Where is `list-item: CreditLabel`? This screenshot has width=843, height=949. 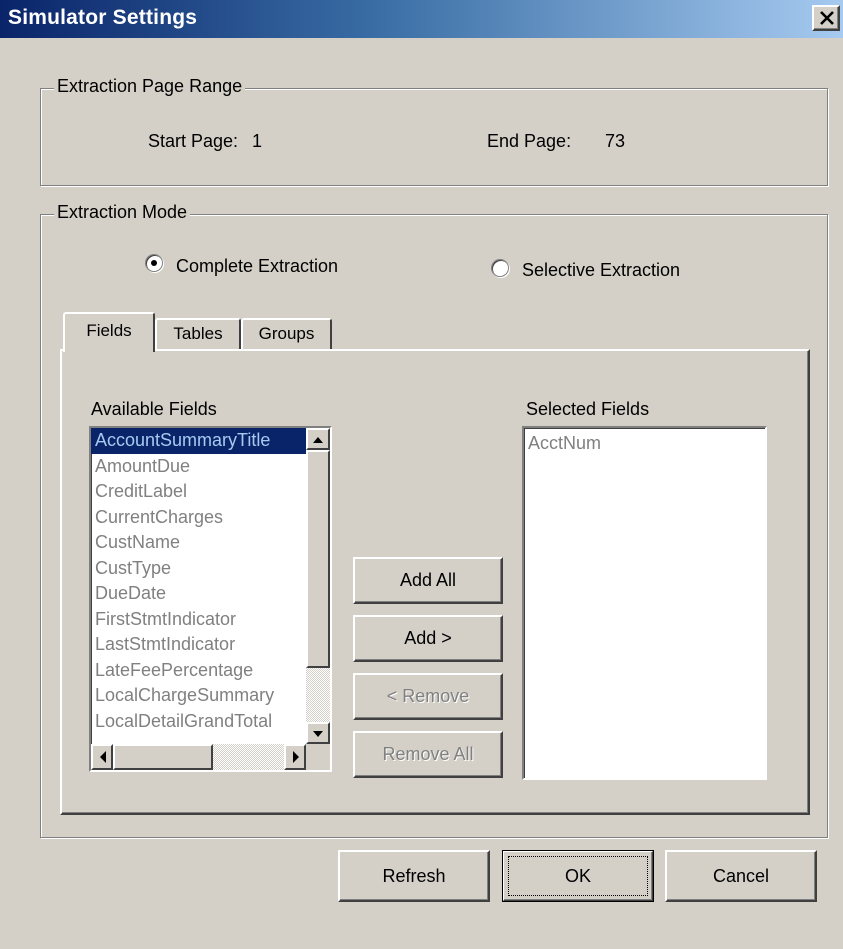
list-item: CreditLabel is located at coordinates (198, 492).